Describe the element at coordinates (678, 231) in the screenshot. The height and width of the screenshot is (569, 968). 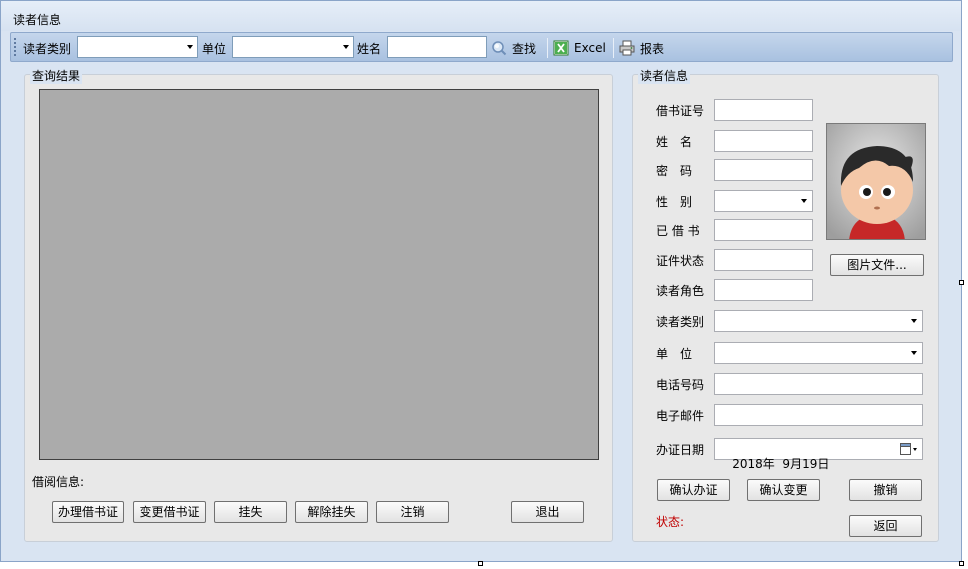
I see `borrowed-label: 已 借 书` at that location.